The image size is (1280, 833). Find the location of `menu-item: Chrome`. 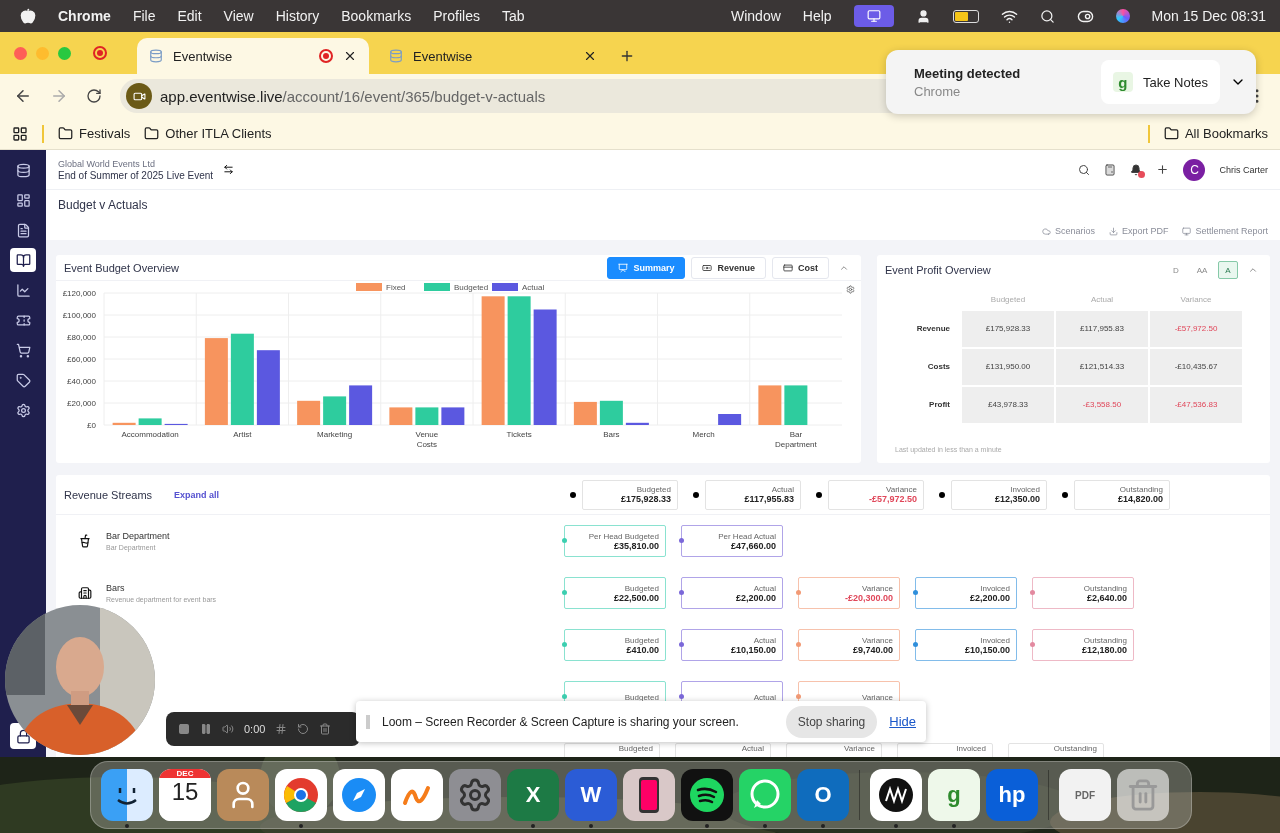

menu-item: Chrome is located at coordinates (84, 16).